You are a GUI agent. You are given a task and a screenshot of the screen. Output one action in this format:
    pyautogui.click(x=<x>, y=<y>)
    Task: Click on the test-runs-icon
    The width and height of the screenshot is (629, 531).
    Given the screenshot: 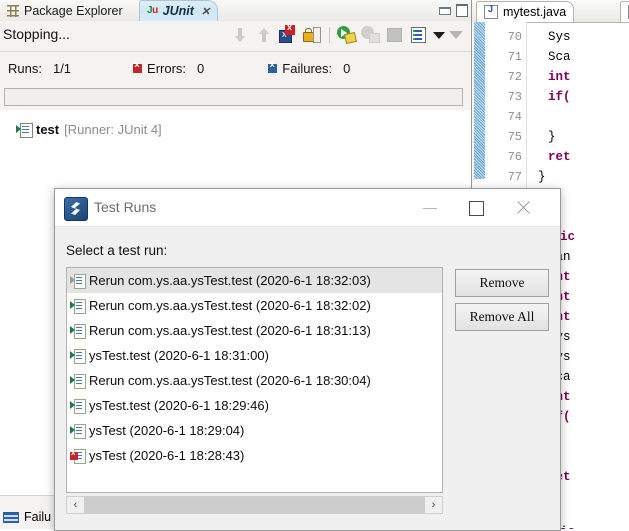 What is the action you would take?
    pyautogui.click(x=76, y=209)
    